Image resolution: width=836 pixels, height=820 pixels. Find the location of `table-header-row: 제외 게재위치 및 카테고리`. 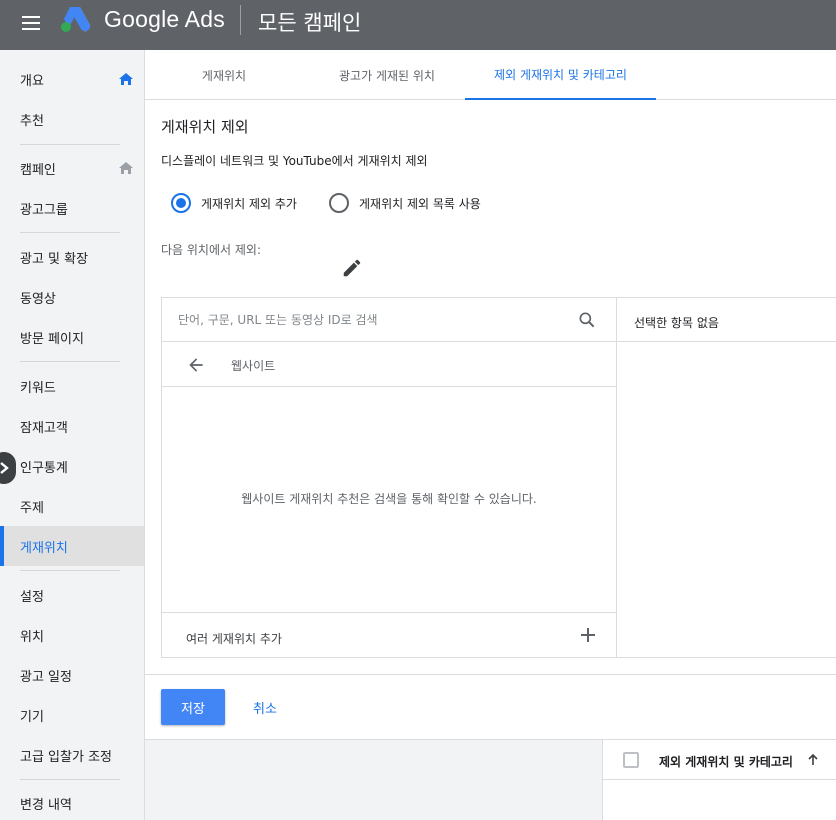

table-header-row: 제외 게재위치 및 카테고리 is located at coordinates (719, 760).